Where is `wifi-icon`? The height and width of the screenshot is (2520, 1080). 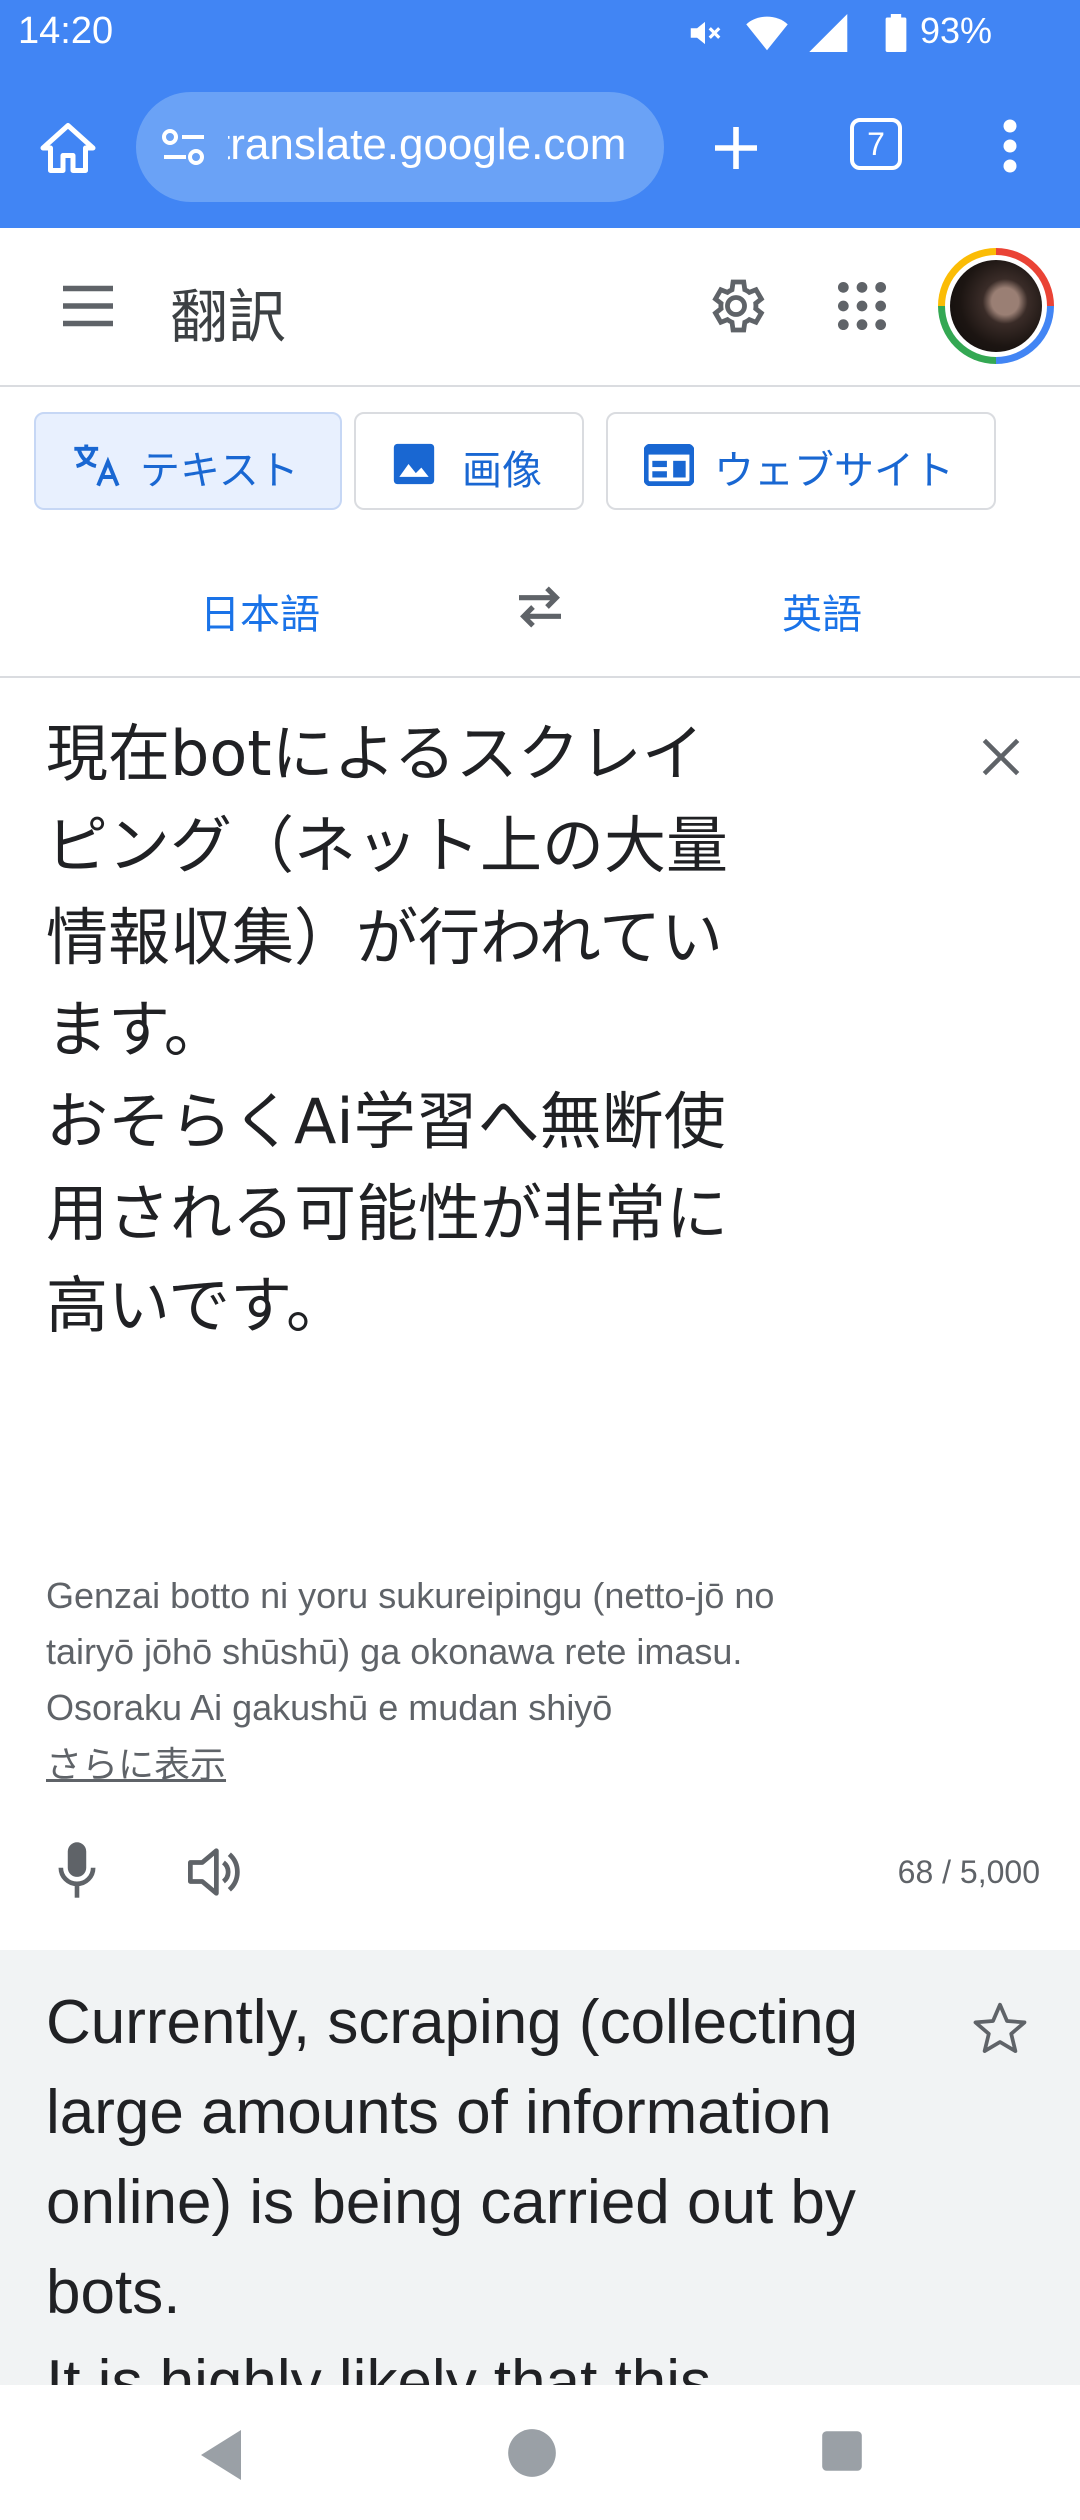
wifi-icon is located at coordinates (767, 33).